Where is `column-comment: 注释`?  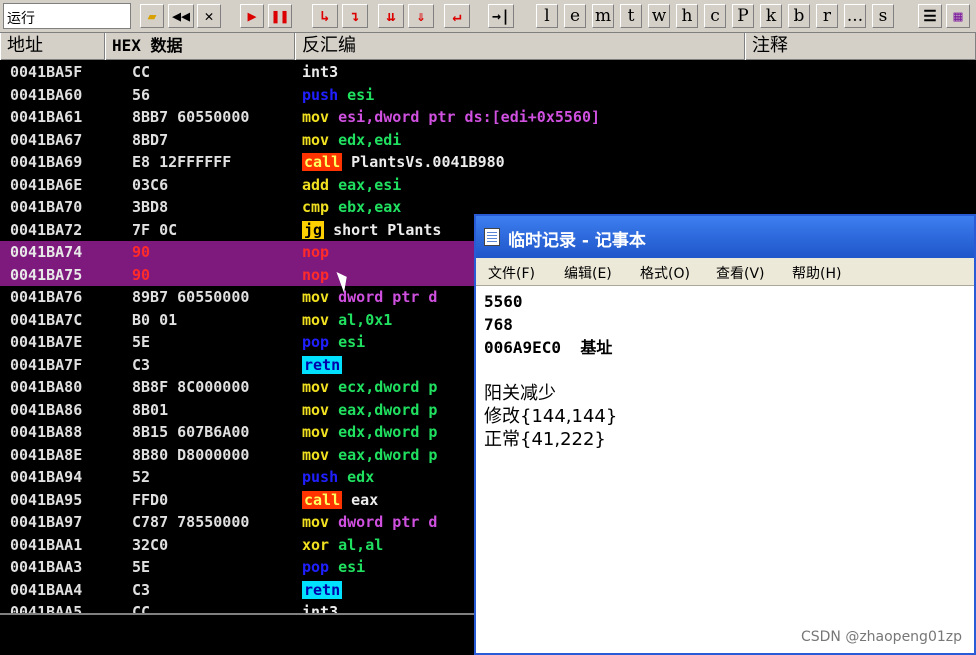
column-comment: 注释 is located at coordinates (860, 46).